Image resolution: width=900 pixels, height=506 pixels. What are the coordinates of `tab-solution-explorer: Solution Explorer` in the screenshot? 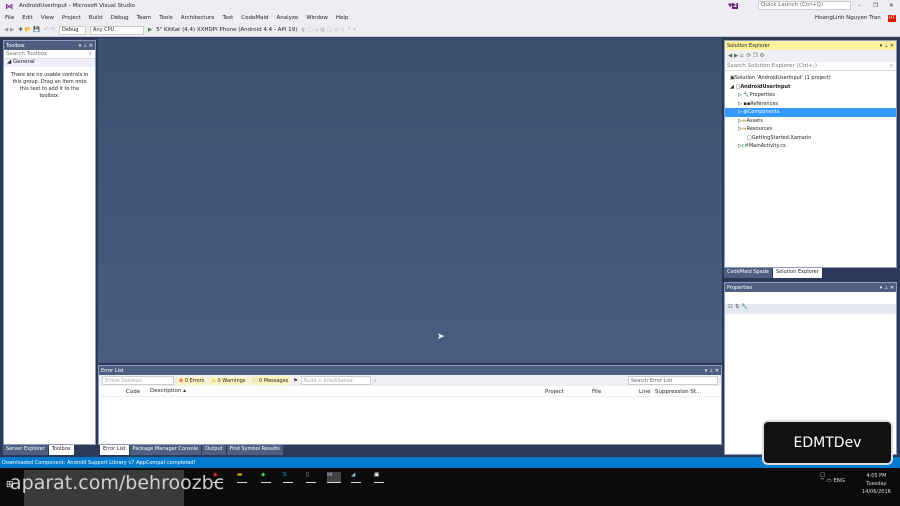 It's located at (797, 273).